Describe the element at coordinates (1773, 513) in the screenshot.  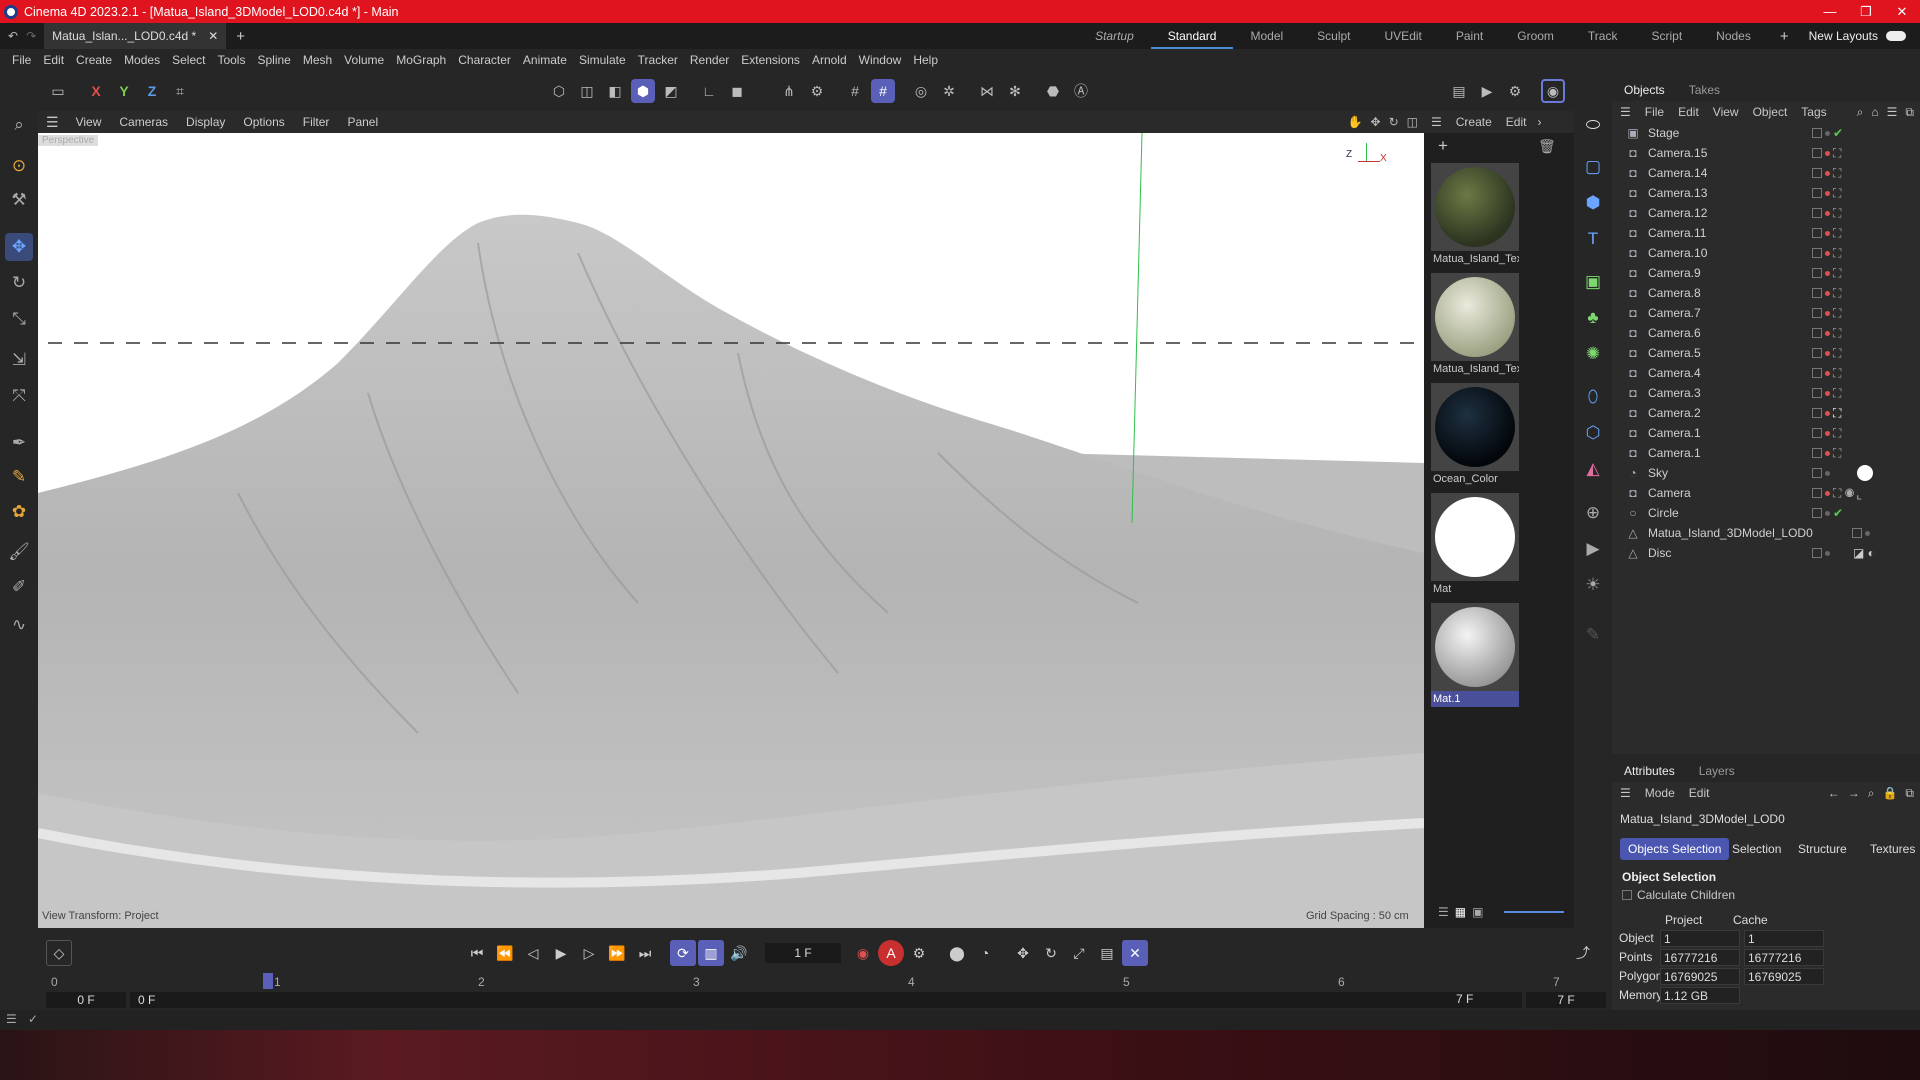
I see `object-row-circle: ○ Circle ✔` at that location.